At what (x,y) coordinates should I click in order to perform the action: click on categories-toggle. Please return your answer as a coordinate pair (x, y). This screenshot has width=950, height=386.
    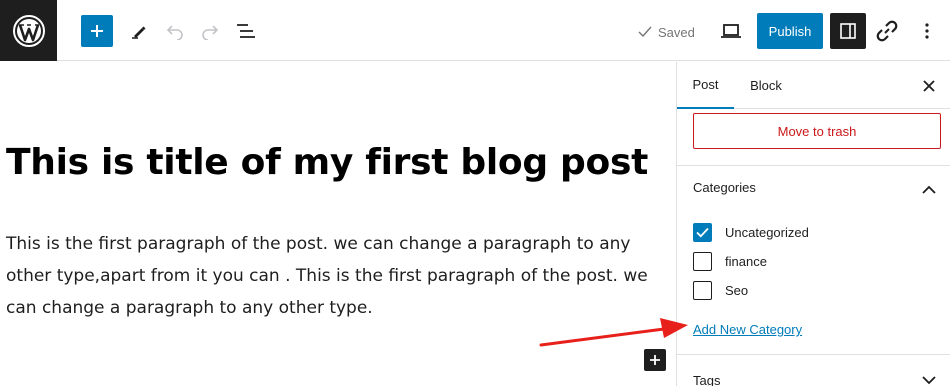
    Looking at the image, I should click on (929, 189).